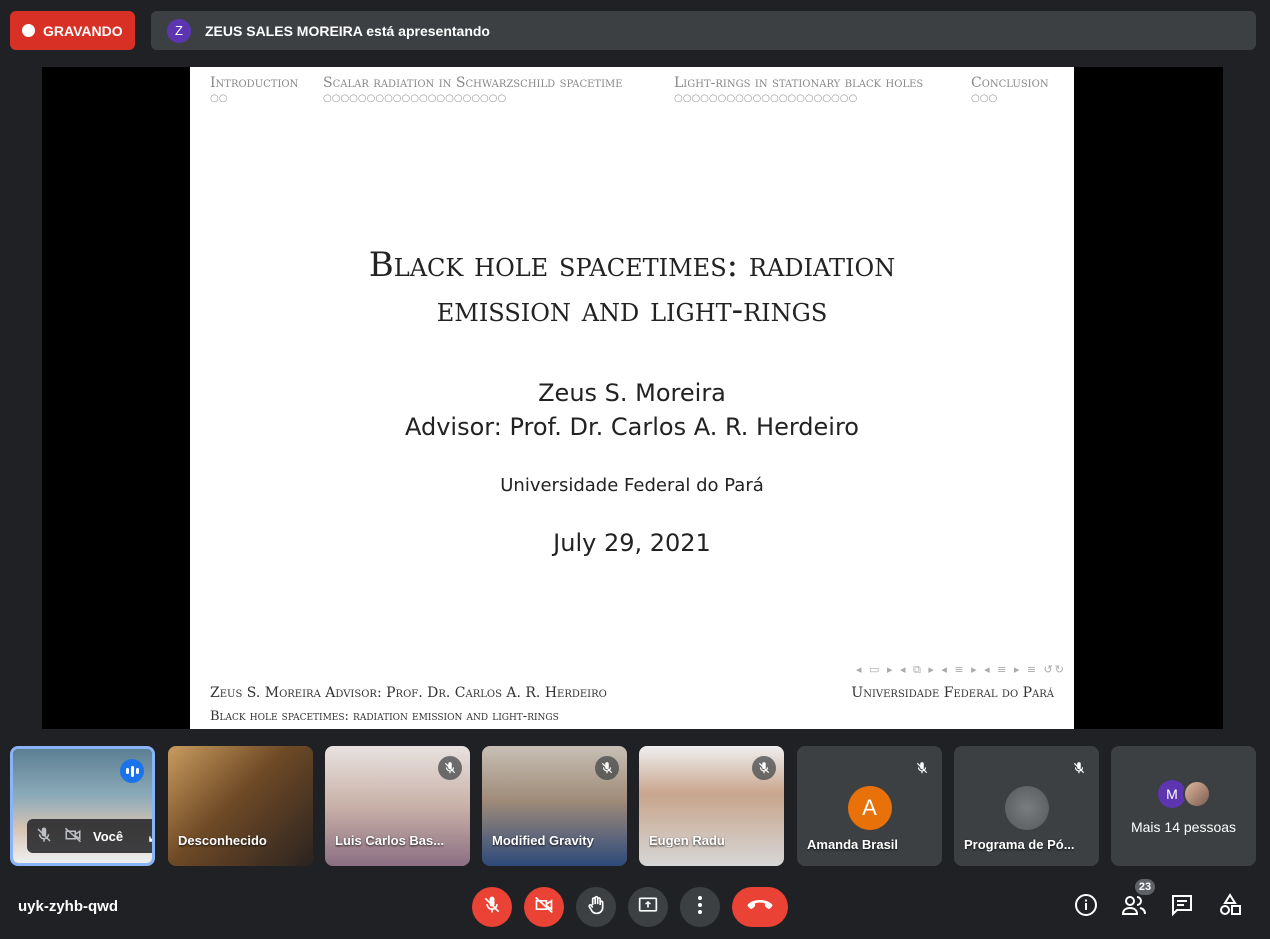 This screenshot has width=1270, height=939. I want to click on presenter-avatar: Z, so click(179, 30).